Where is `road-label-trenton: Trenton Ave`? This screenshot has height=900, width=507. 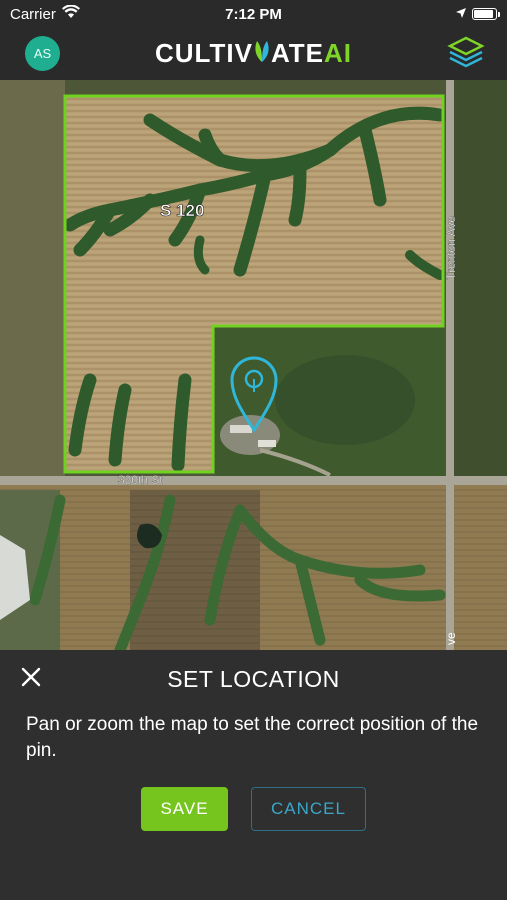
road-label-trenton: Trenton Ave is located at coordinates (451, 248).